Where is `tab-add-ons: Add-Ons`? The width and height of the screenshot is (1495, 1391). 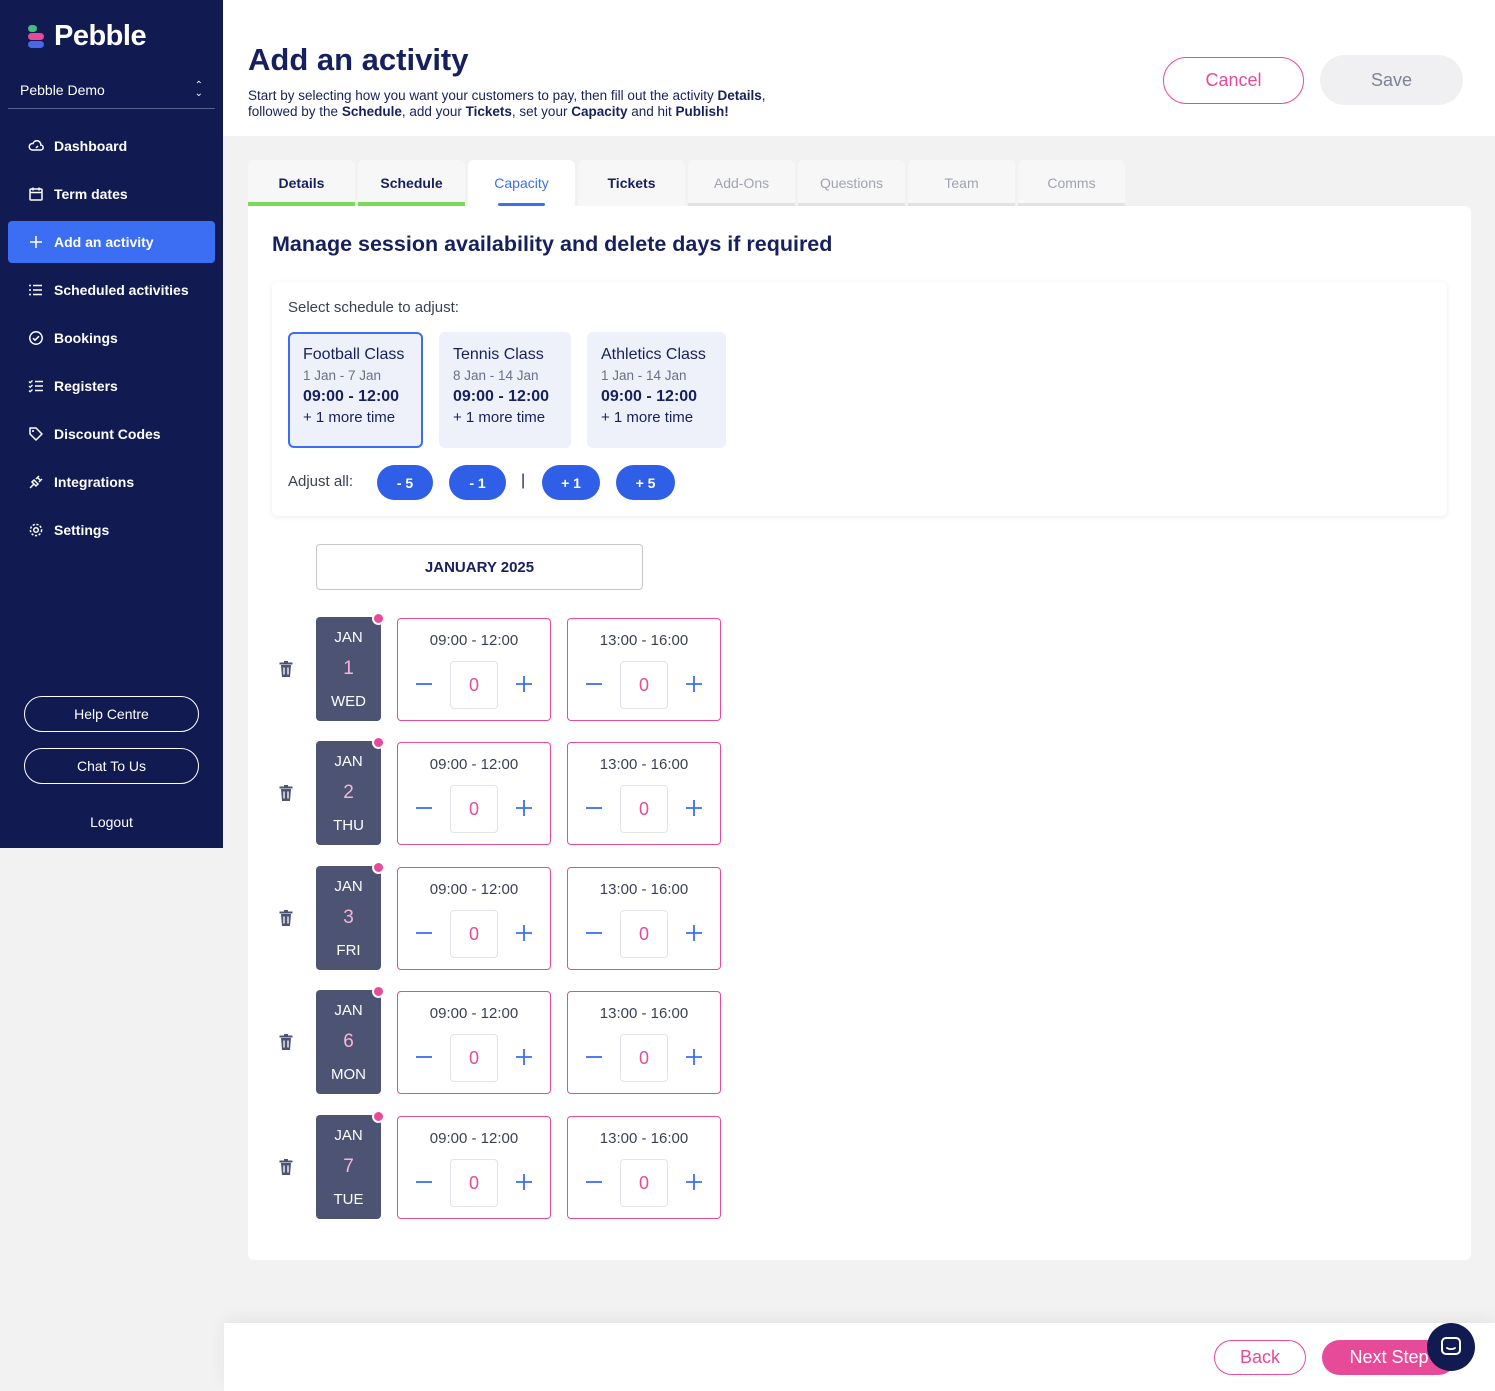
tab-add-ons: Add-Ons is located at coordinates (741, 183).